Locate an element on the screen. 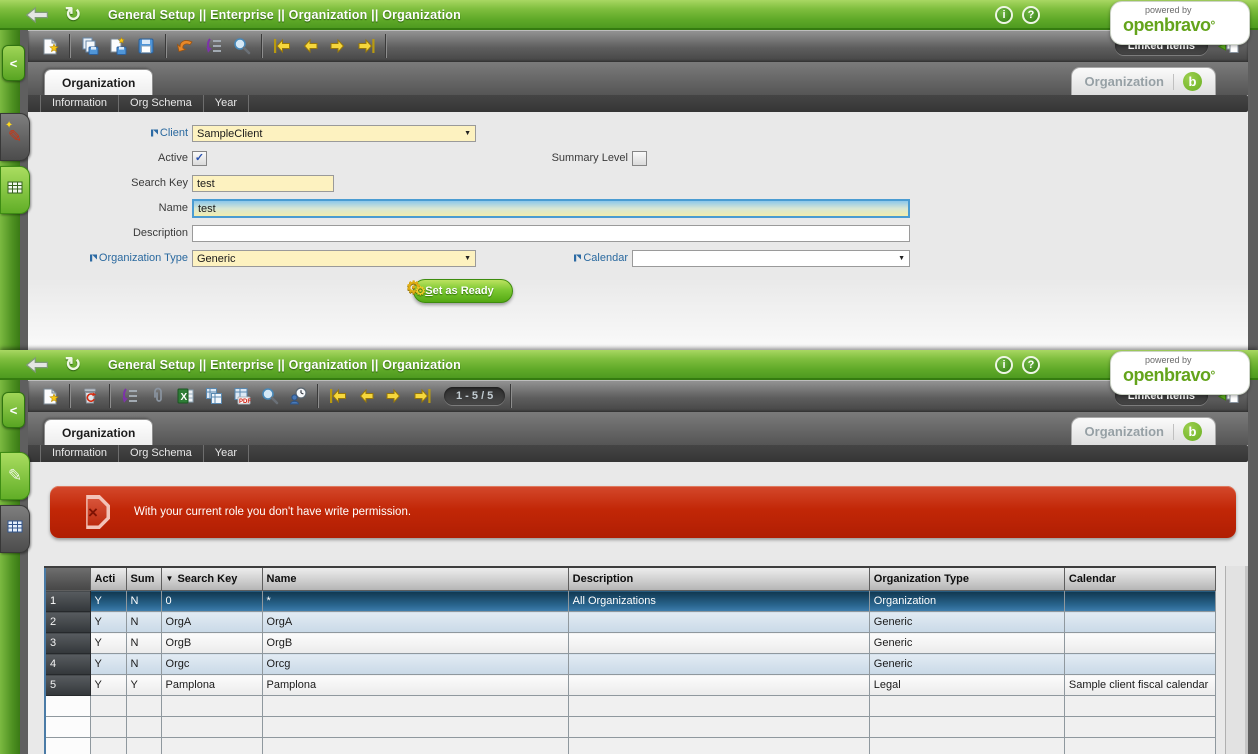 This screenshot has height=754, width=1258. save-icon is located at coordinates (146, 46).